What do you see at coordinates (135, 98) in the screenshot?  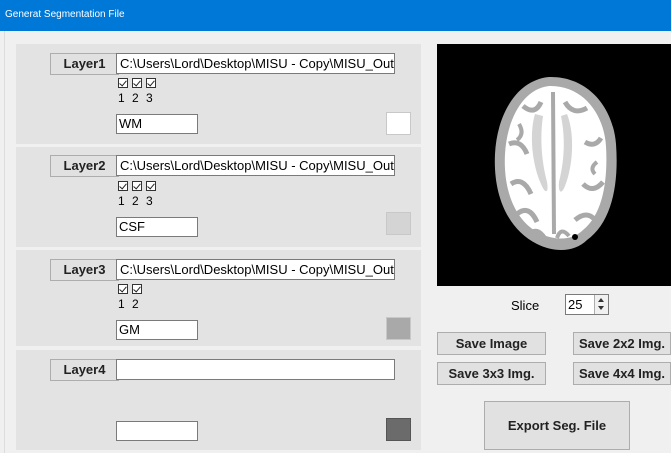 I see `layer1-check-label-2: 2` at bounding box center [135, 98].